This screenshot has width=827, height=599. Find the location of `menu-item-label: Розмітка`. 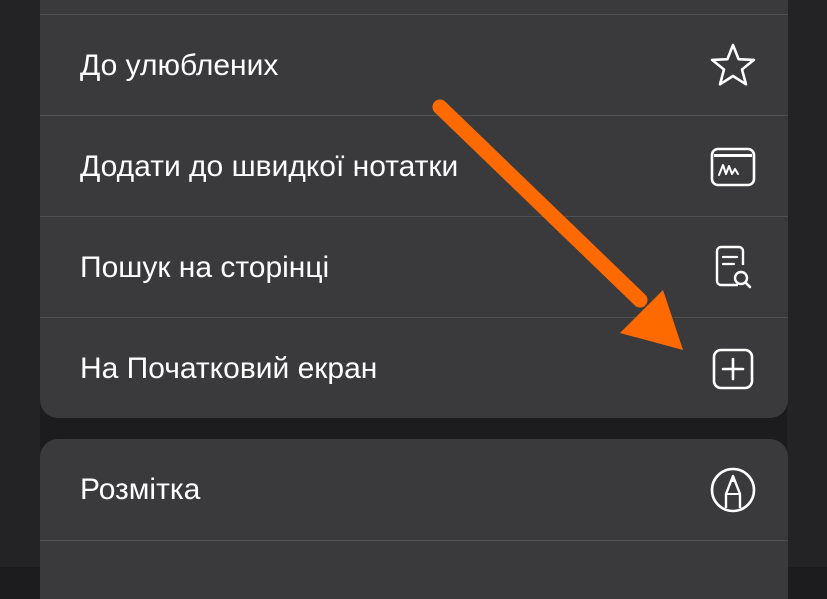

menu-item-label: Розмітка is located at coordinates (140, 489).